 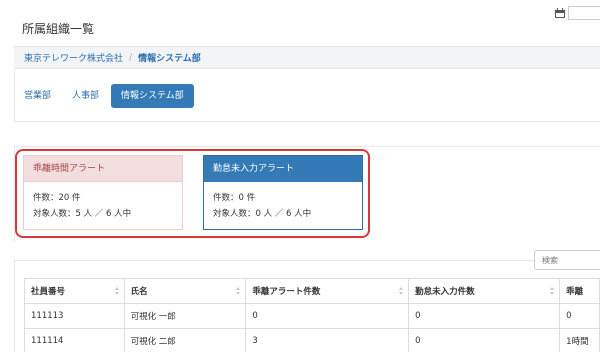 I want to click on column-header-missing-attendance: 勤怠未入力件数, so click(x=484, y=291).